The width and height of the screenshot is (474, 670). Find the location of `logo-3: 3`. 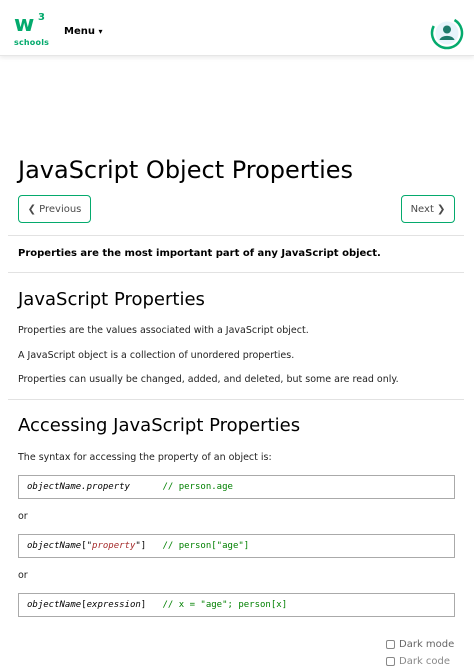

logo-3: 3 is located at coordinates (41, 17).